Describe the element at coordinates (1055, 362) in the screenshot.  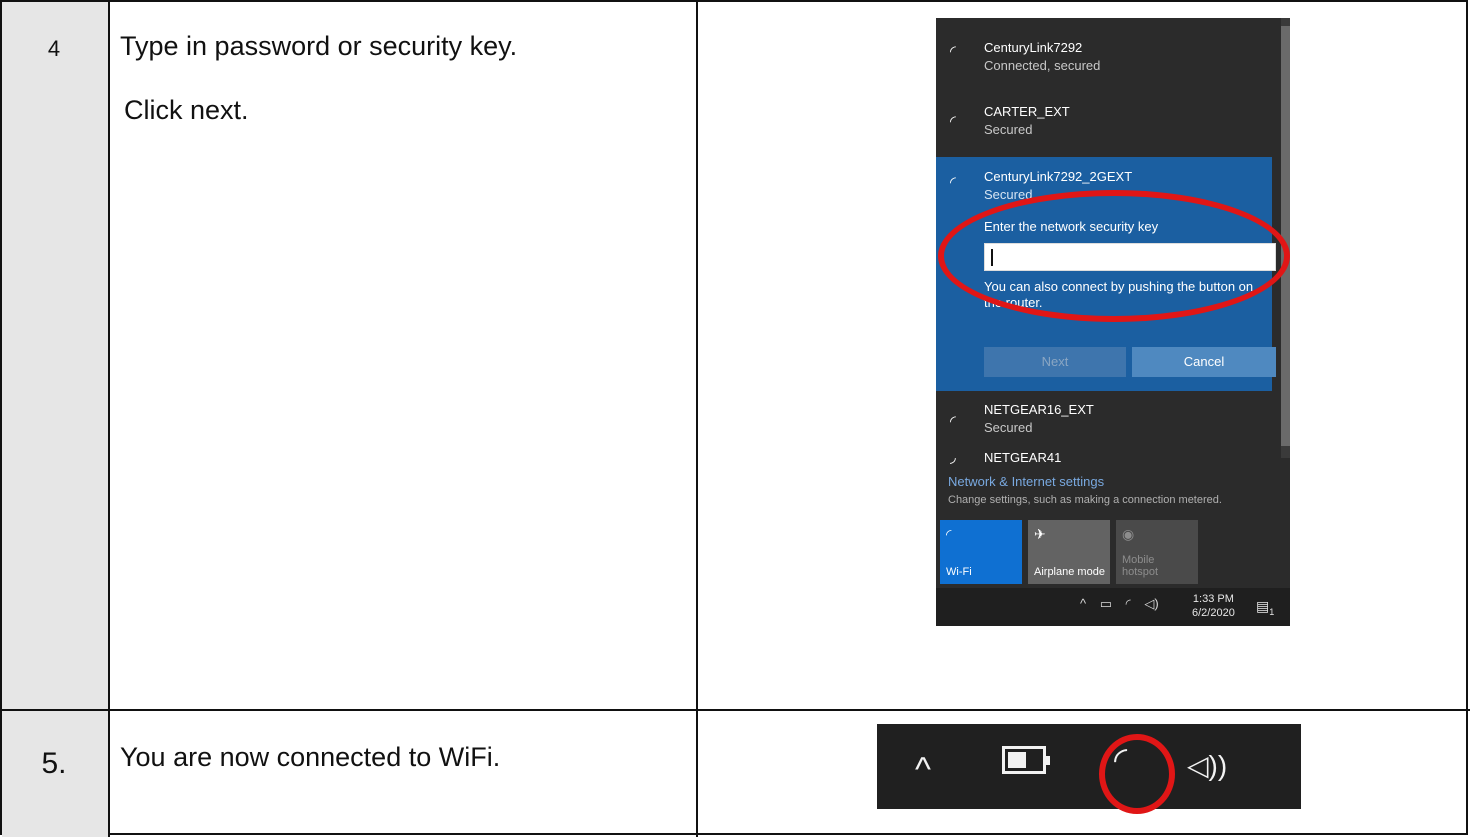
I see `next-button: Next` at that location.